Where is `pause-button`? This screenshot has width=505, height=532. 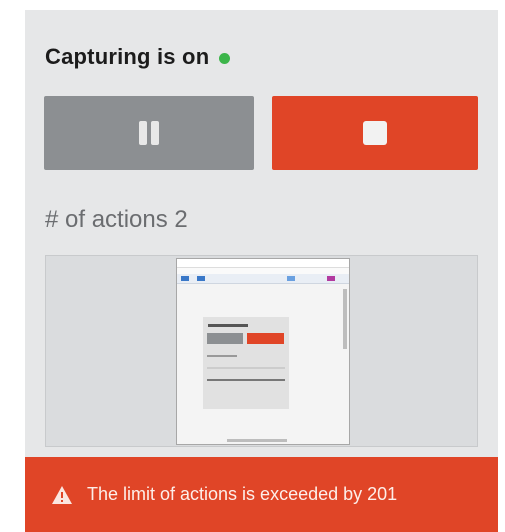 pause-button is located at coordinates (149, 133).